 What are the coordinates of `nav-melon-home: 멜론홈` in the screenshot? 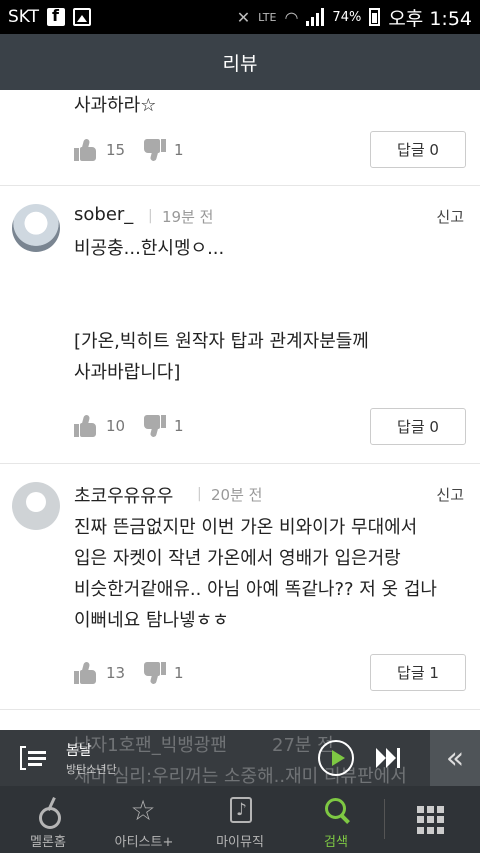 It's located at (48, 819).